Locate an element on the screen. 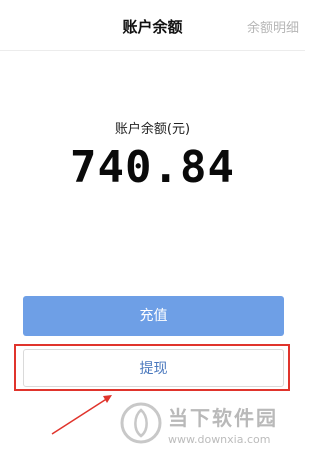 This screenshot has height=470, width=320. watermark-logo-icon is located at coordinates (141, 423).